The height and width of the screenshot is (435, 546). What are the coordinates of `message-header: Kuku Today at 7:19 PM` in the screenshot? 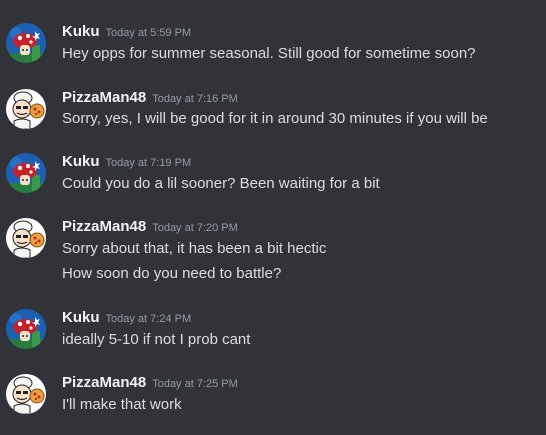 It's located at (126, 162).